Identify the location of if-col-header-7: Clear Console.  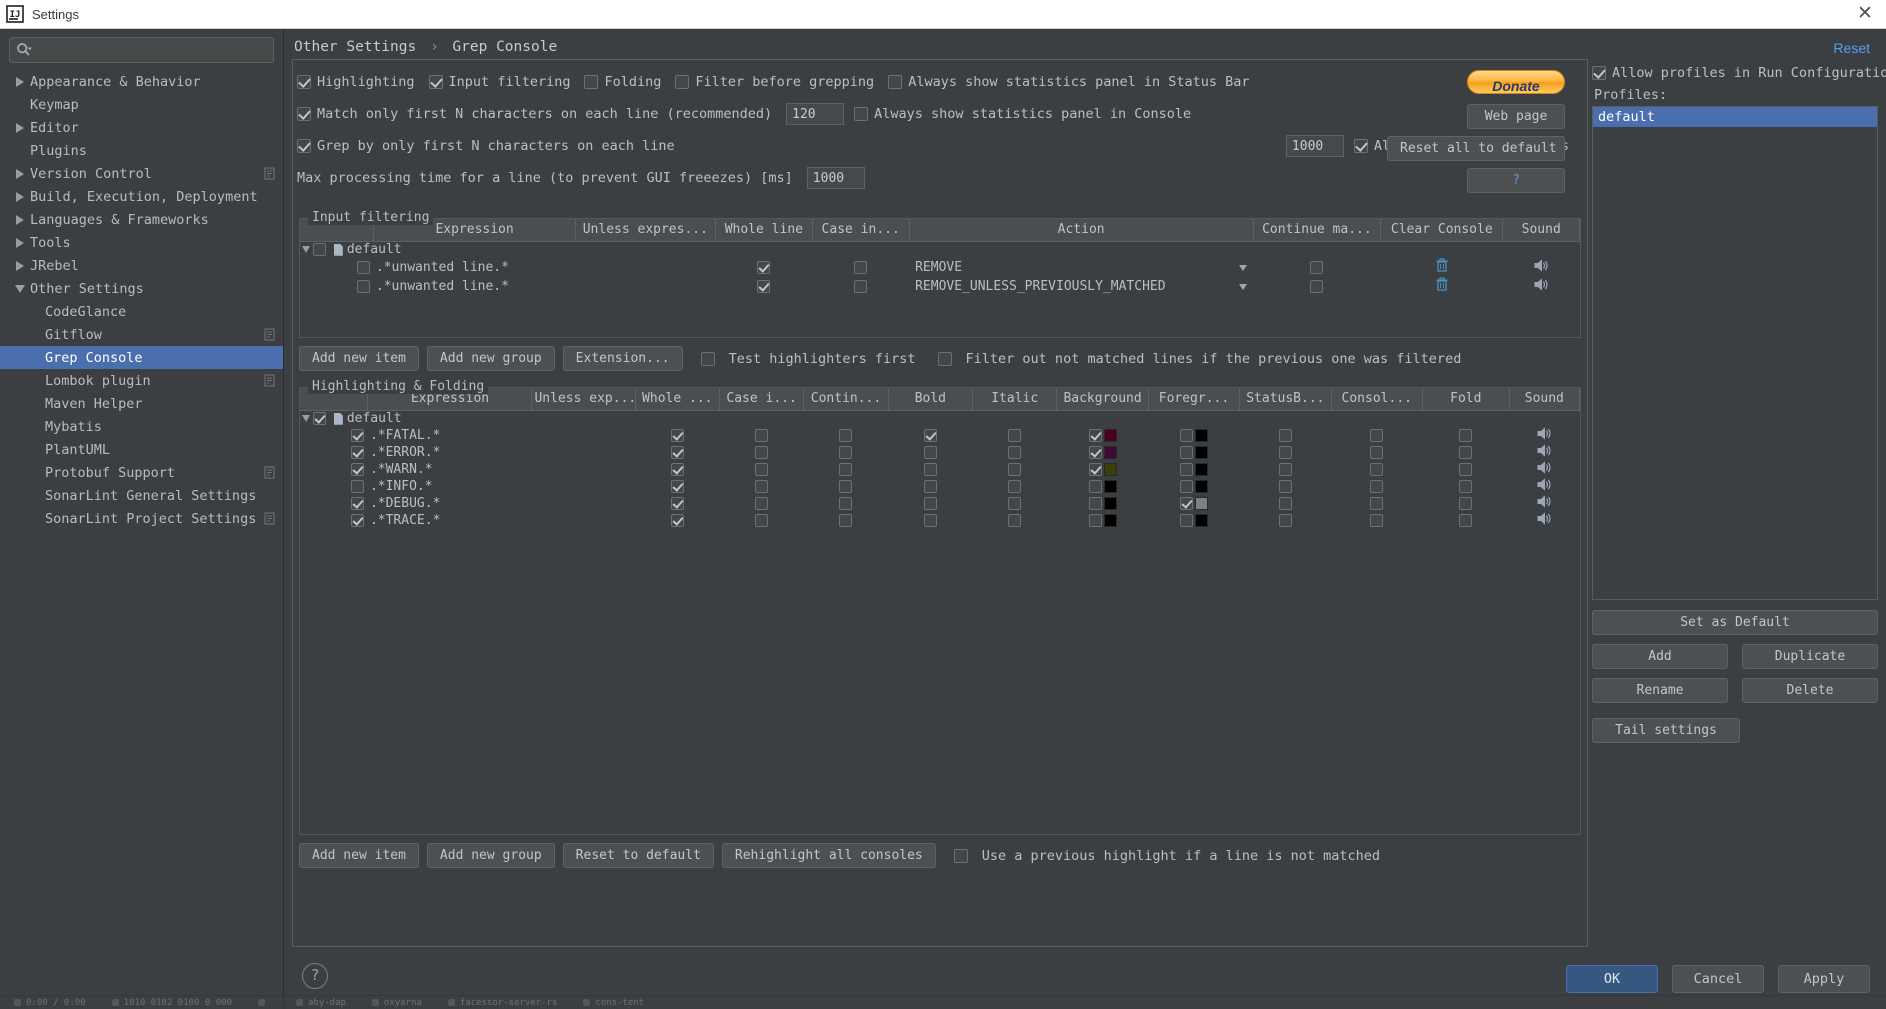
(1442, 230).